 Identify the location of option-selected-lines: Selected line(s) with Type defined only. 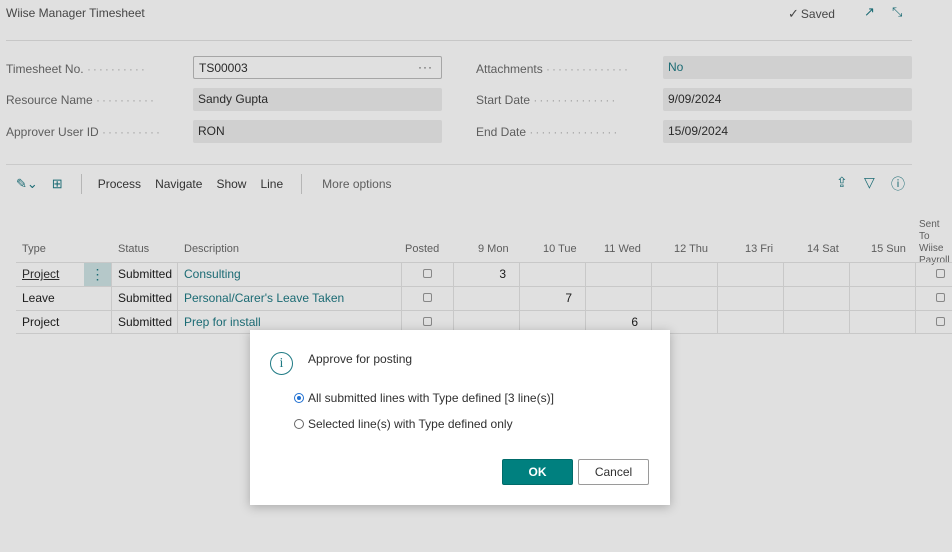
(403, 424).